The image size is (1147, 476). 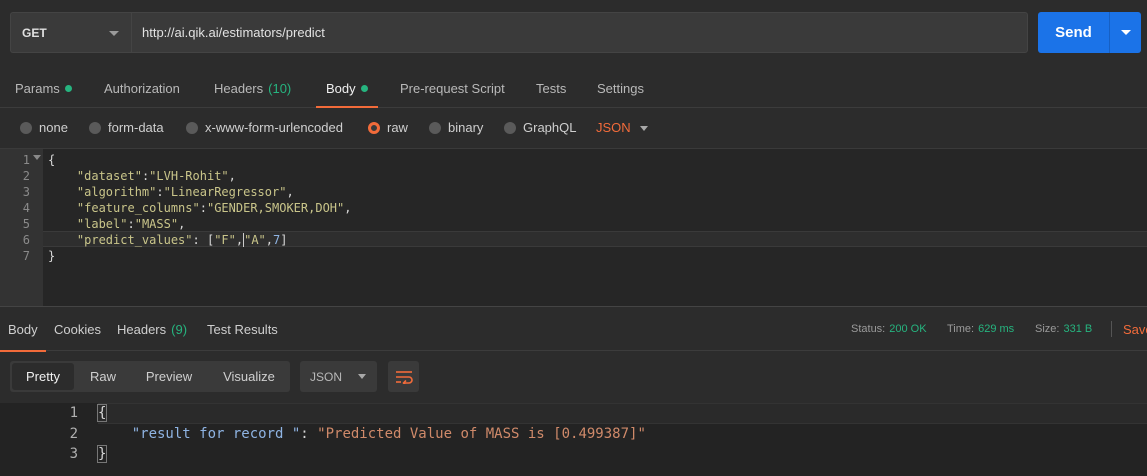 I want to click on label-graphql: GraphQL, so click(x=550, y=127).